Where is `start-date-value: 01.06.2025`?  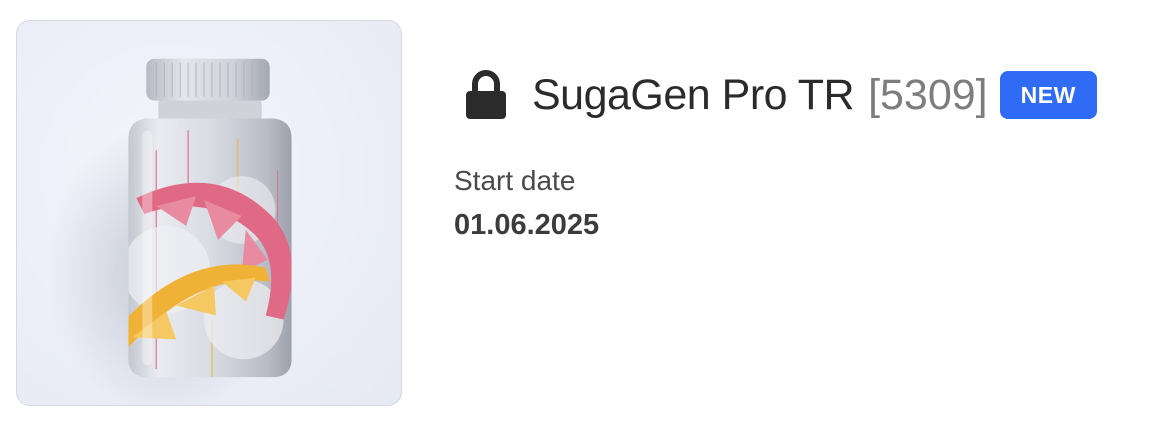
start-date-value: 01.06.2025 is located at coordinates (527, 225).